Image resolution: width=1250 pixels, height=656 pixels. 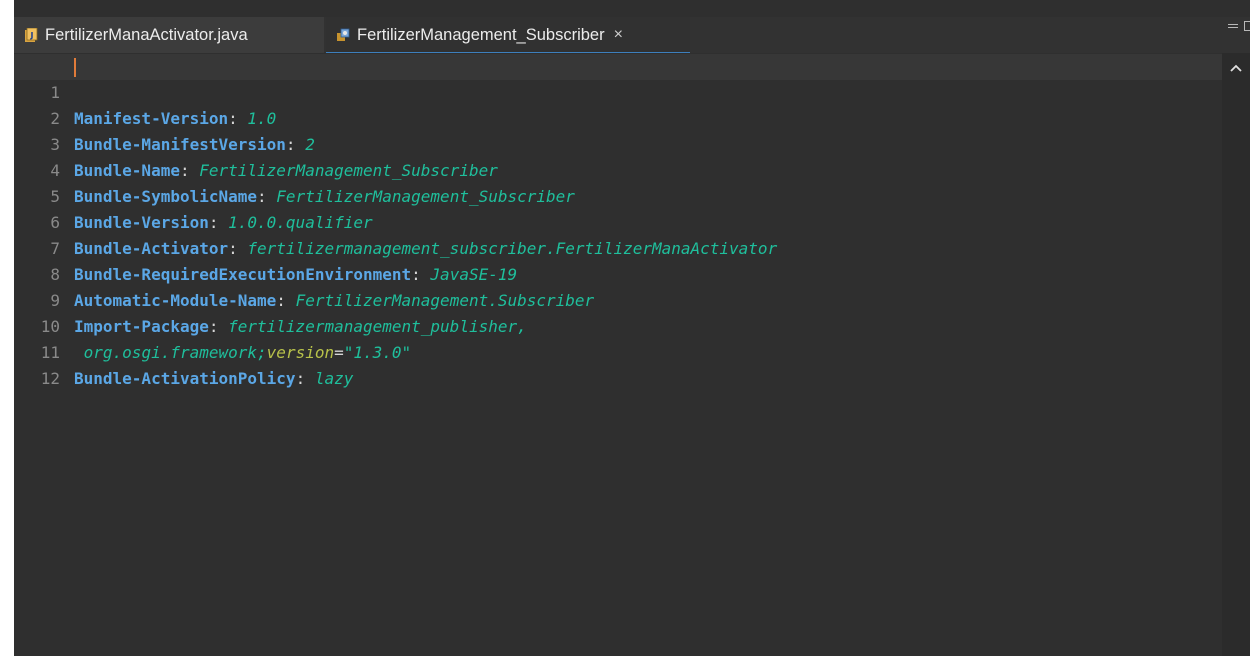 I want to click on tab-label: FertilizerManaActivator.java, so click(x=146, y=34).